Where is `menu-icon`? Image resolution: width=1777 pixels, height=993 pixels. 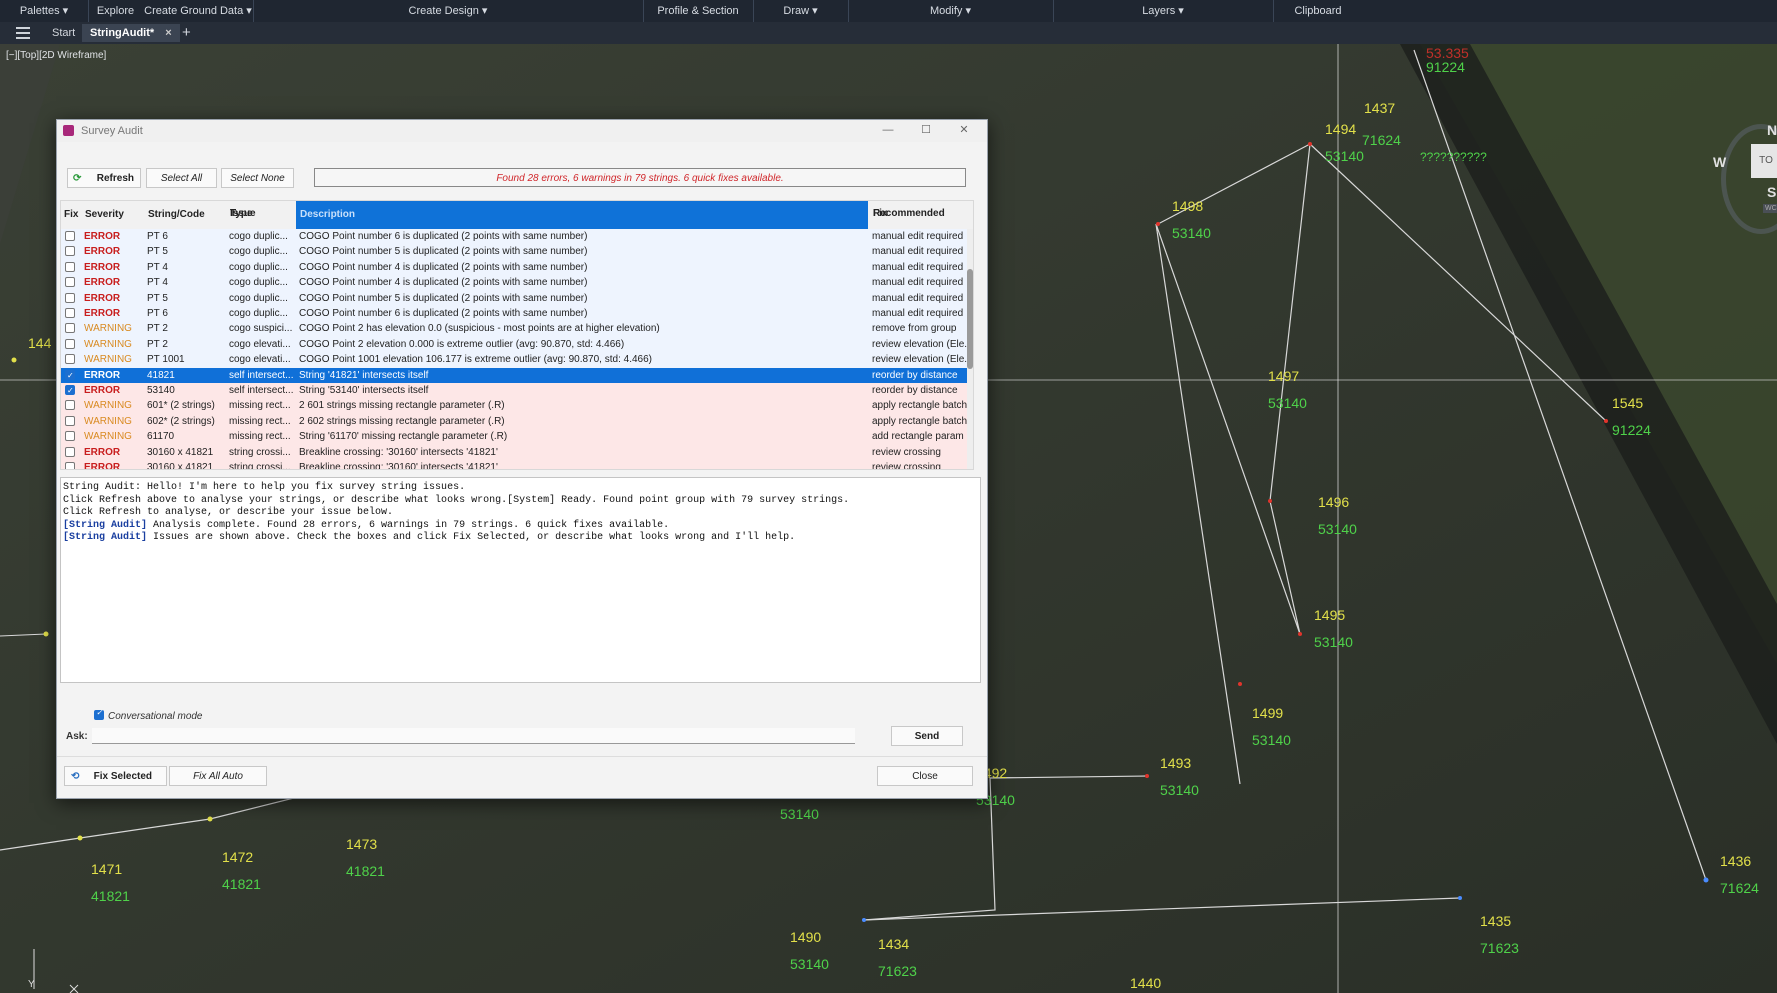
menu-icon is located at coordinates (23, 34).